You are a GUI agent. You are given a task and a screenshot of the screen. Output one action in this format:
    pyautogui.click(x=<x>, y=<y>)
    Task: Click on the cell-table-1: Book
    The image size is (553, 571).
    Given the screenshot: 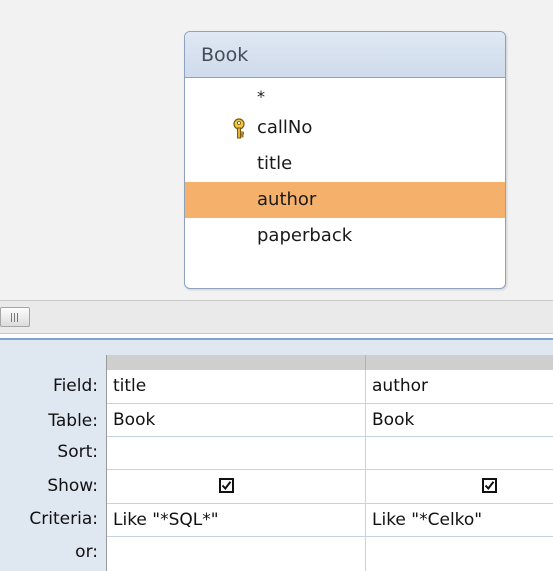 What is the action you would take?
    pyautogui.click(x=236, y=420)
    